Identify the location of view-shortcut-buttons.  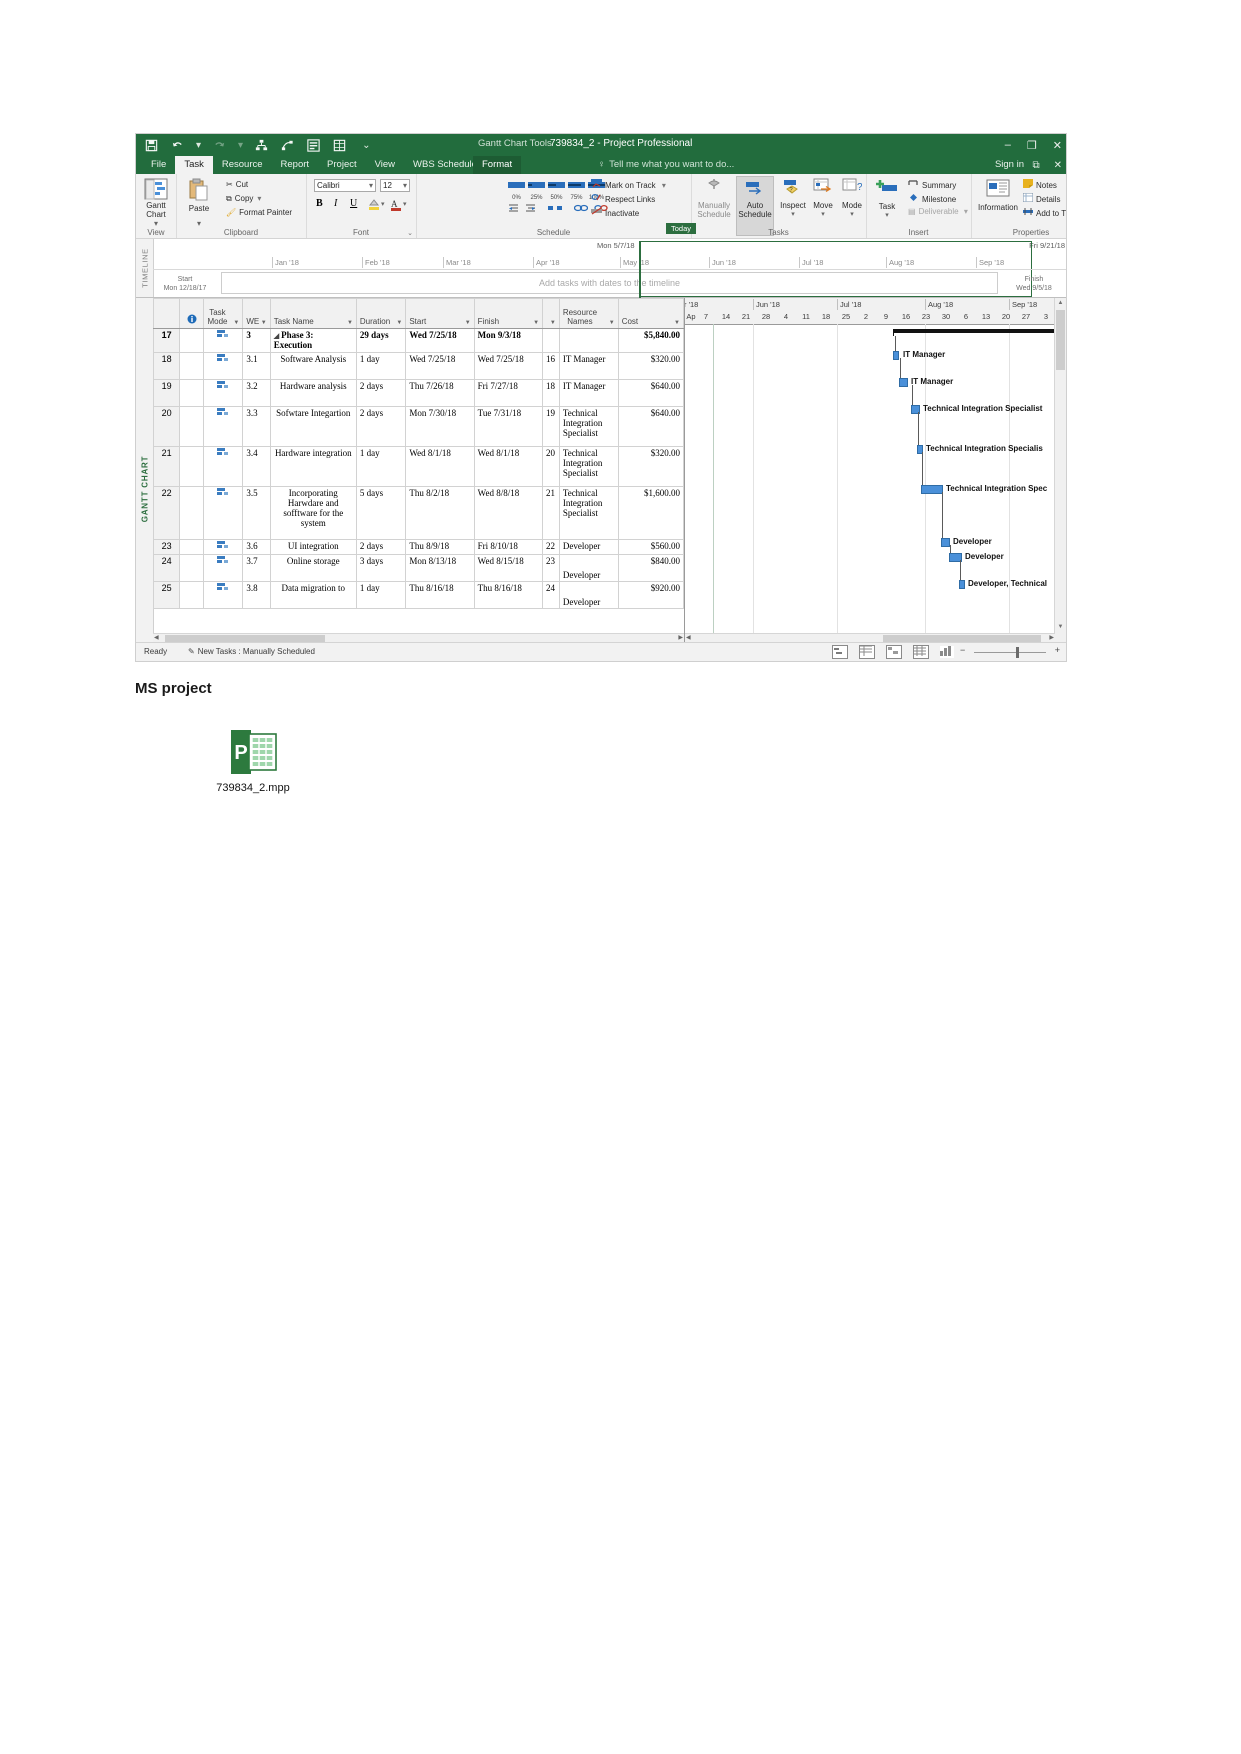
(893, 652).